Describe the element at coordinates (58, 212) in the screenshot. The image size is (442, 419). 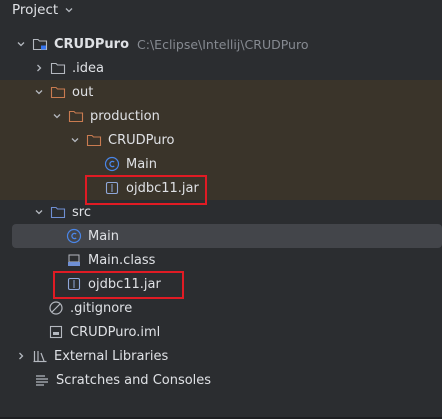
I see `source-folder-icon` at that location.